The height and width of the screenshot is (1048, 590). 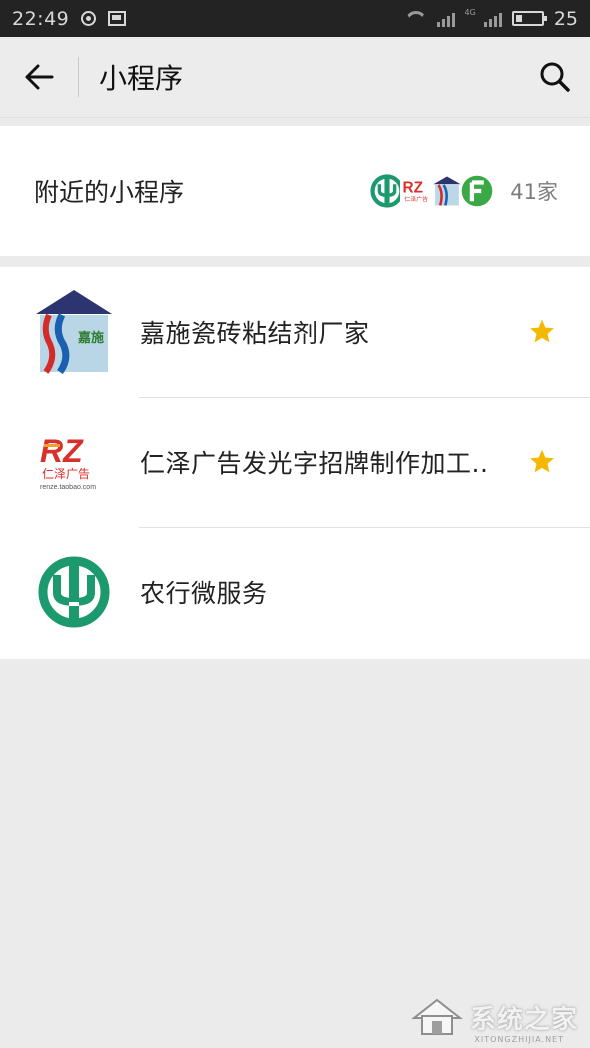 I want to click on image-notification-icon, so click(x=117, y=18).